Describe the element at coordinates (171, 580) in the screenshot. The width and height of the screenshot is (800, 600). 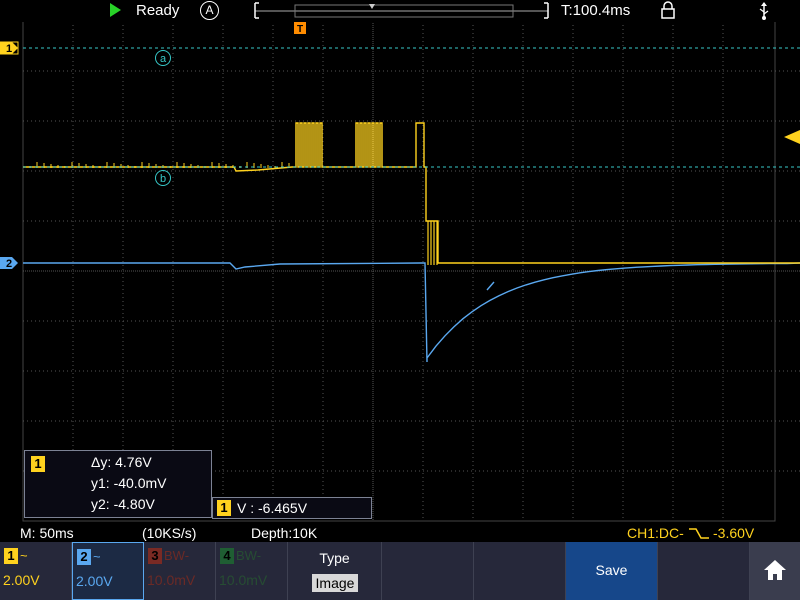
I see `ch3-scale: 10.0mV` at that location.